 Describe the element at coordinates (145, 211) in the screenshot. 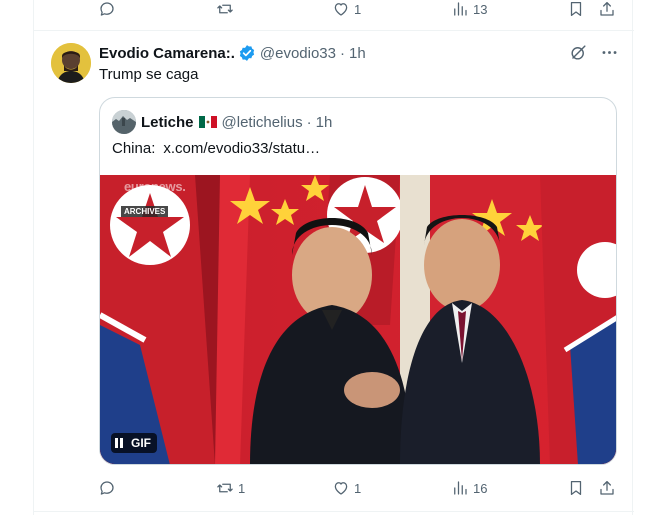

I see `archives-label: ARCHIVES` at that location.